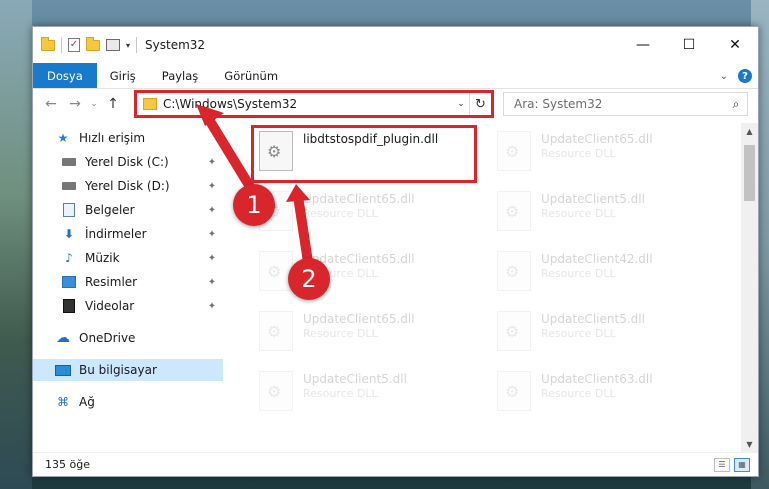  I want to click on new-folder-icon, so click(93, 43).